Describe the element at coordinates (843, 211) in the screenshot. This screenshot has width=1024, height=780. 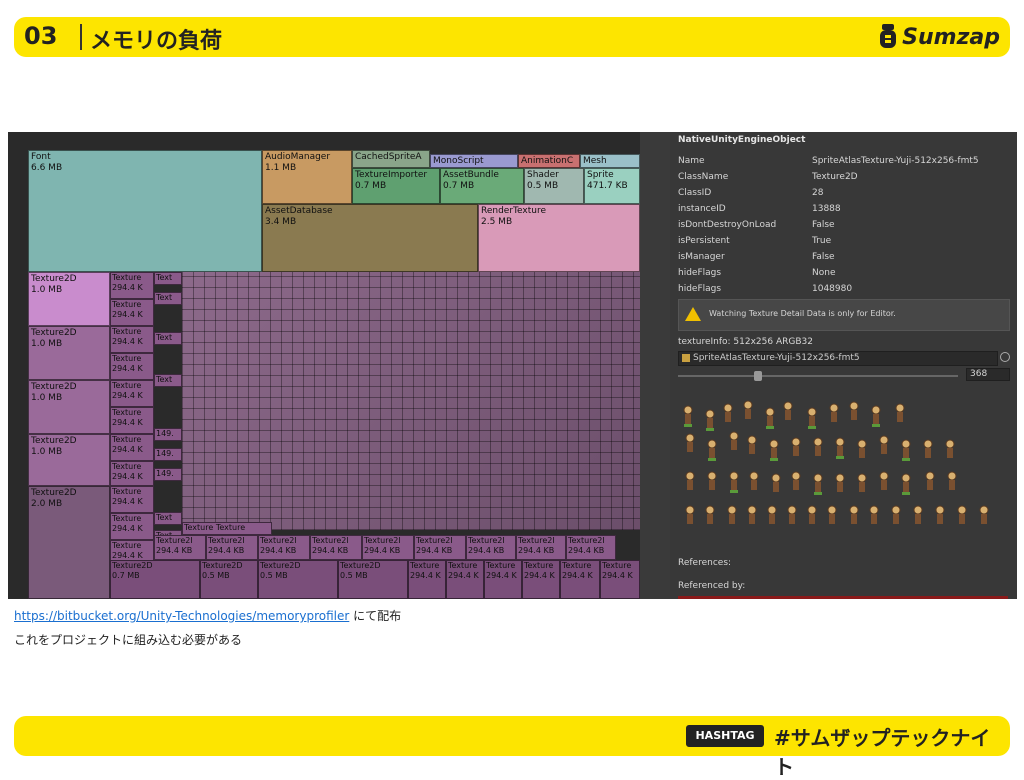
I see `inspector-row-instanceid: instanceID 13888` at that location.